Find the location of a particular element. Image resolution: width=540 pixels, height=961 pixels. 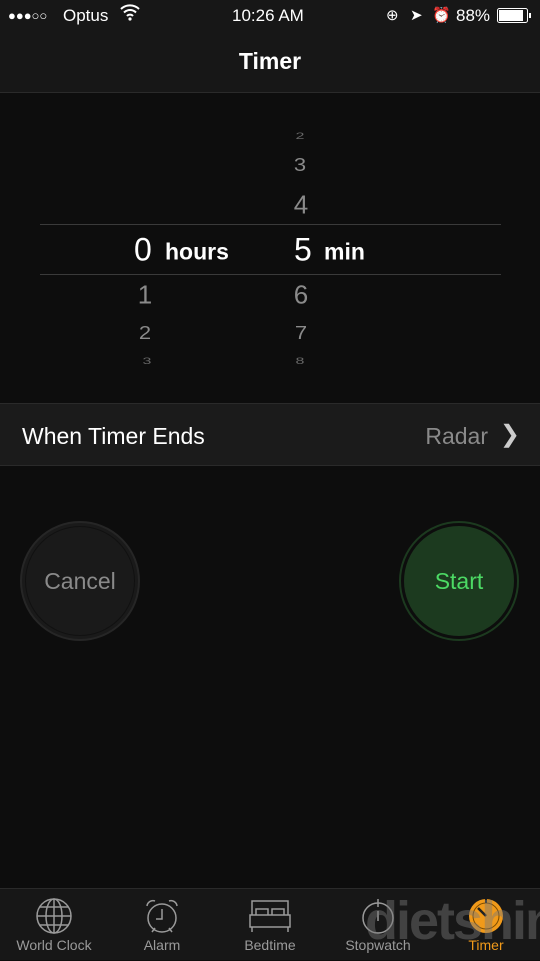

minutes-option: 4 is located at coordinates (301, 205).